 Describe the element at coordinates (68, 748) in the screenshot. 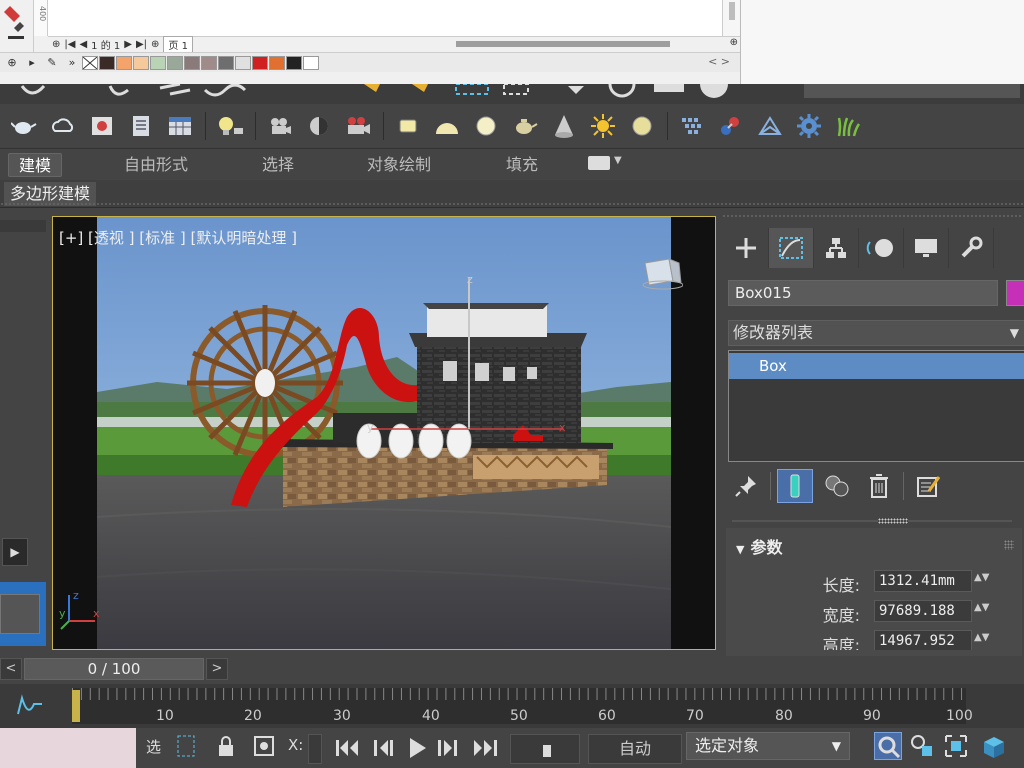

I see `maxscript-listener` at that location.